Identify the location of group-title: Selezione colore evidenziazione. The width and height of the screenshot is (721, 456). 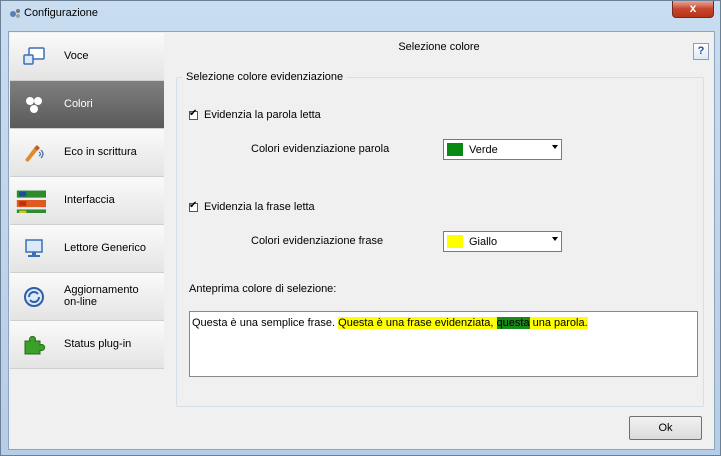
(265, 77).